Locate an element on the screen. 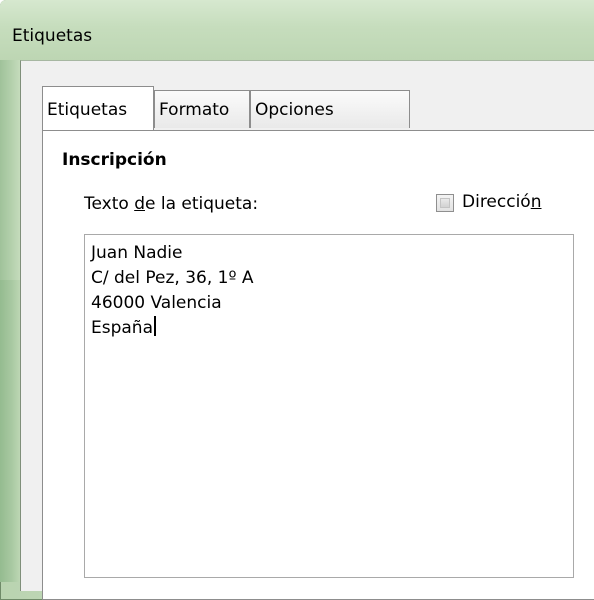  direction-checkbox-box is located at coordinates (445, 203).